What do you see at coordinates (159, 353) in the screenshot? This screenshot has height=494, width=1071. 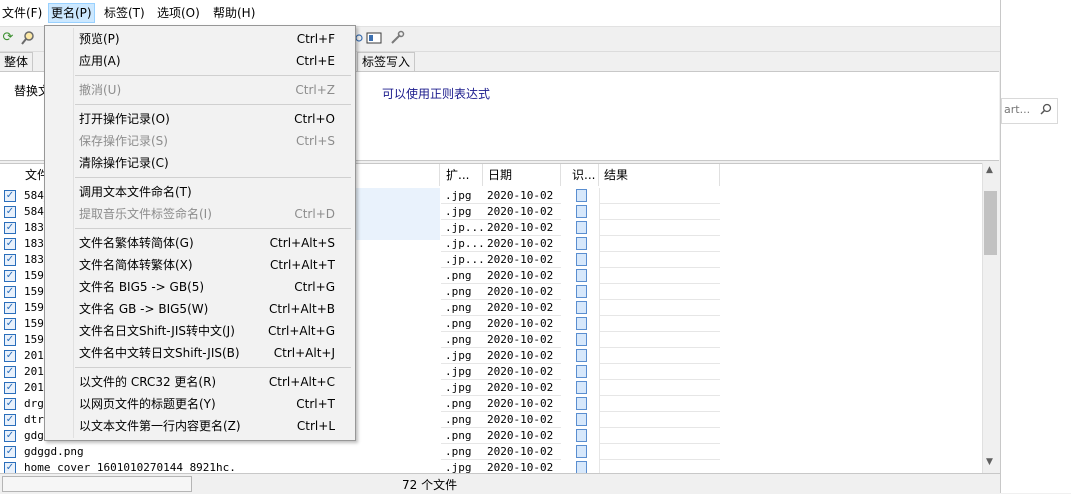 I see `menu-item-label: 文件名中文转日文Shift-JIS(B)` at bounding box center [159, 353].